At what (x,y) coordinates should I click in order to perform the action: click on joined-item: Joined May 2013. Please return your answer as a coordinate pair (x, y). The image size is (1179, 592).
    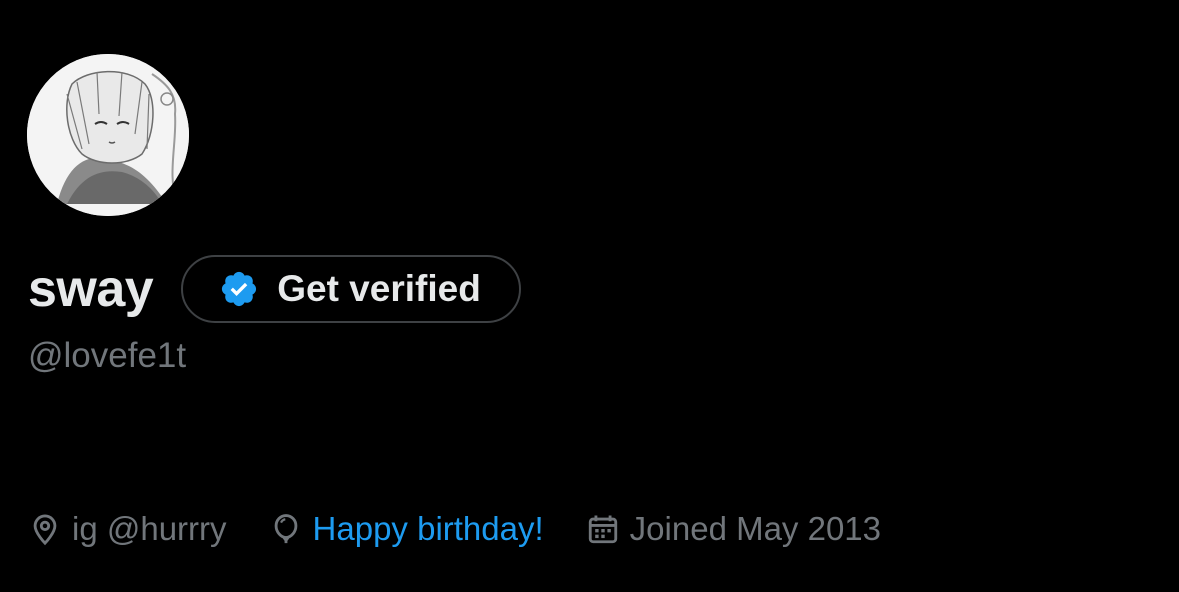
    Looking at the image, I should click on (733, 529).